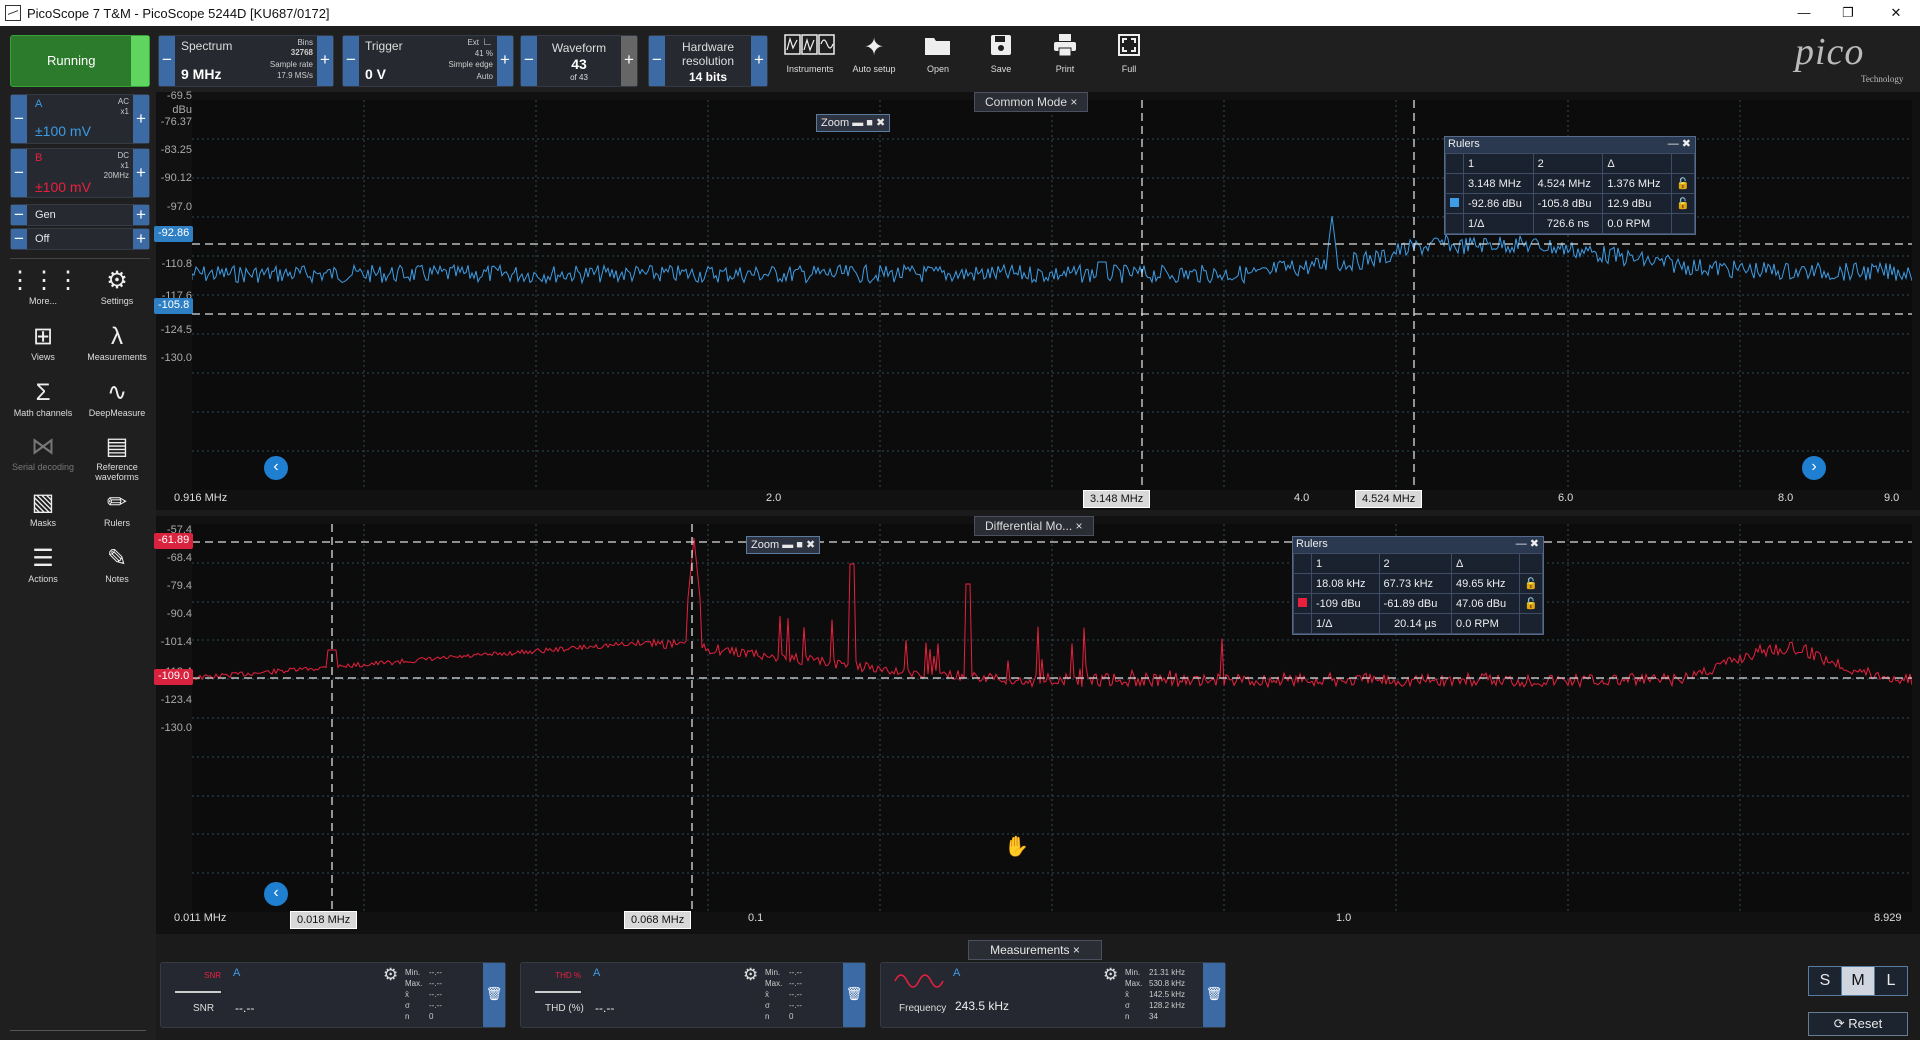 The height and width of the screenshot is (1040, 1920). I want to click on ruler-1-freq-tag: 0.018 MHz, so click(324, 920).